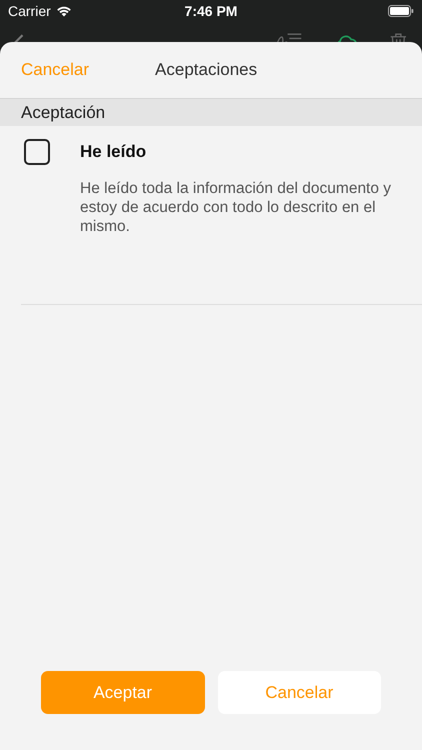 This screenshot has height=750, width=422. I want to click on cancel-button: Cancelar, so click(299, 692).